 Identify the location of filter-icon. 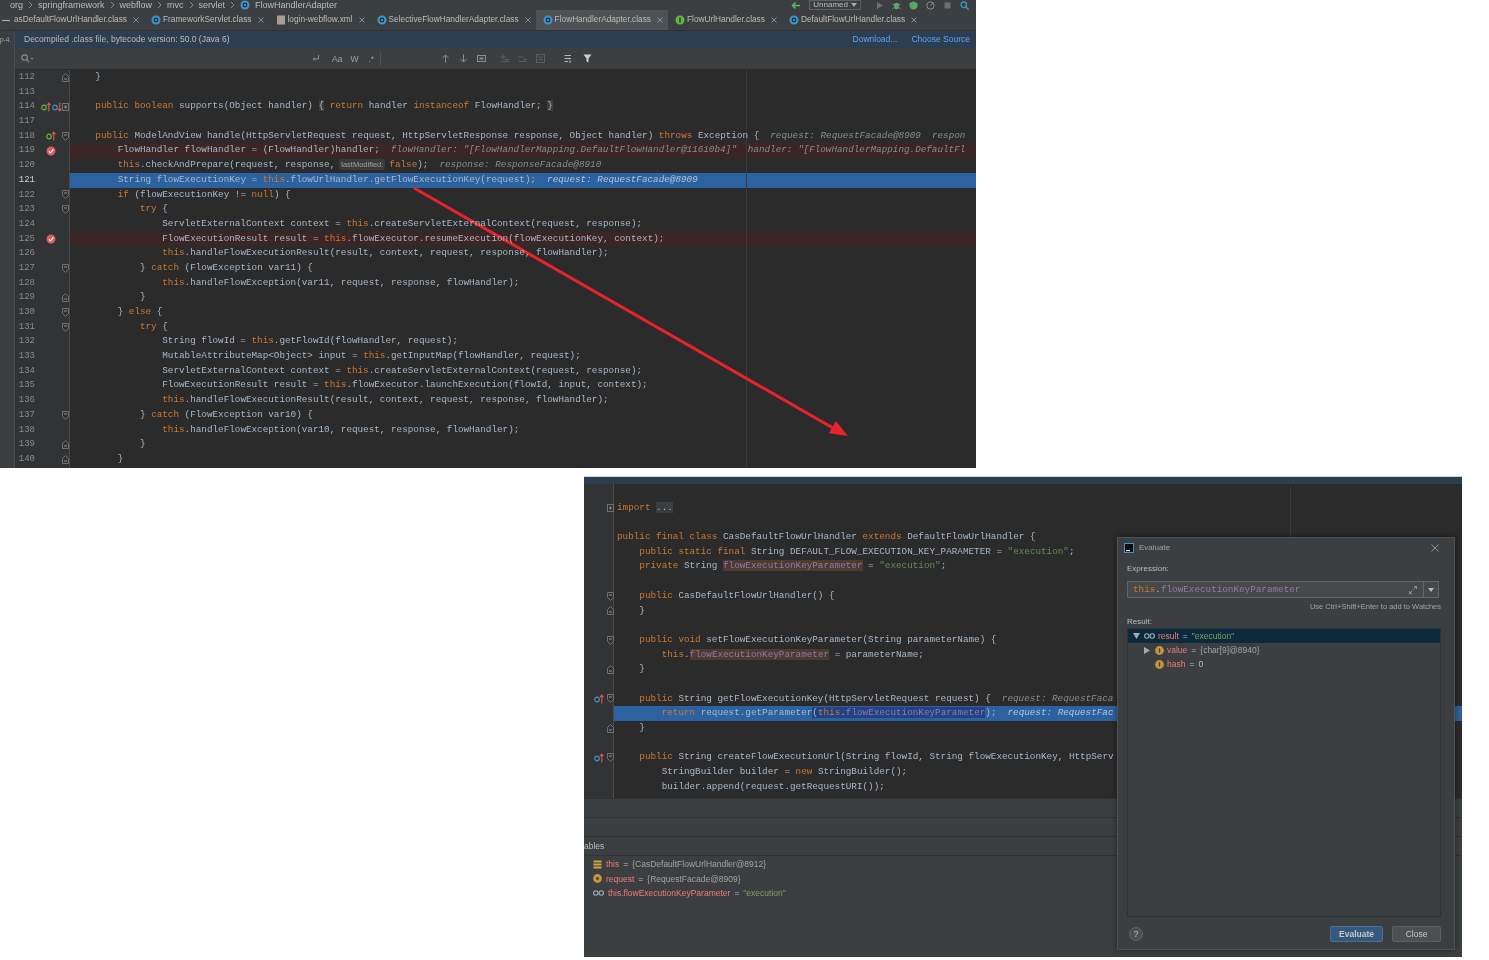
(588, 58).